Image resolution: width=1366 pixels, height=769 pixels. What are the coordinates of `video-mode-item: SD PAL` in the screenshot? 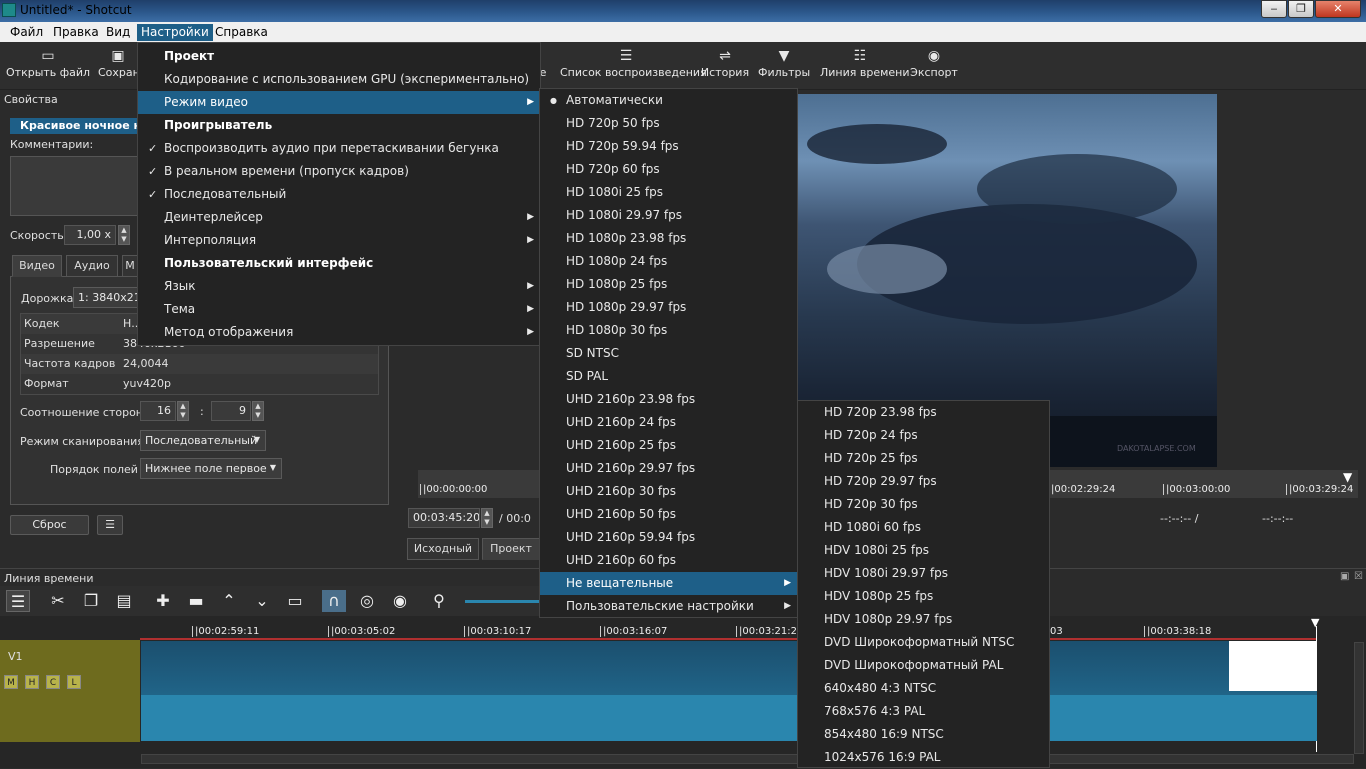 It's located at (668, 376).